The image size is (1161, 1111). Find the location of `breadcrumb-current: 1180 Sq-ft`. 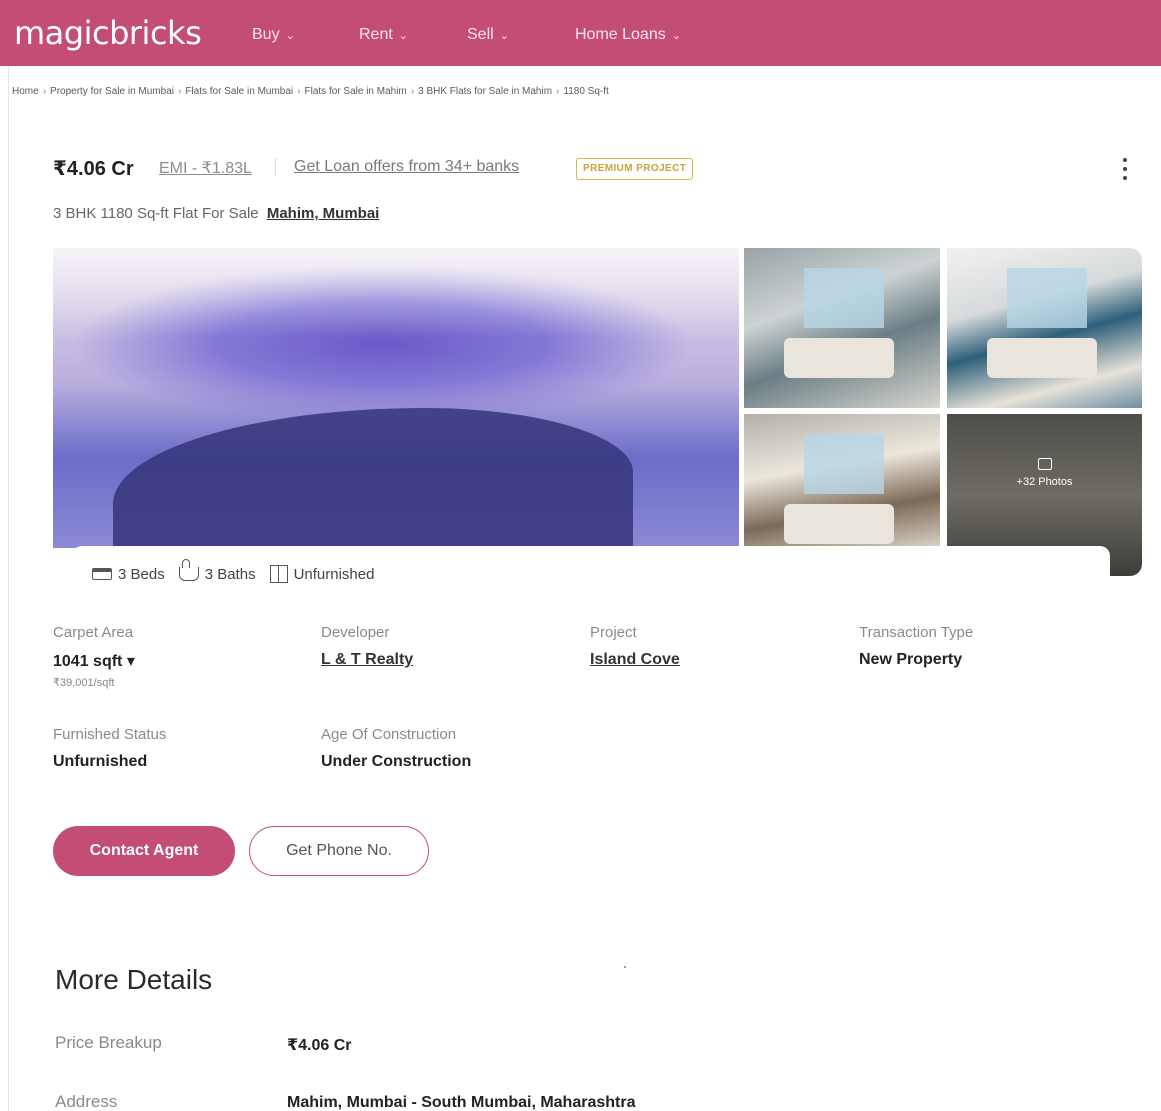

breadcrumb-current: 1180 Sq-ft is located at coordinates (586, 91).